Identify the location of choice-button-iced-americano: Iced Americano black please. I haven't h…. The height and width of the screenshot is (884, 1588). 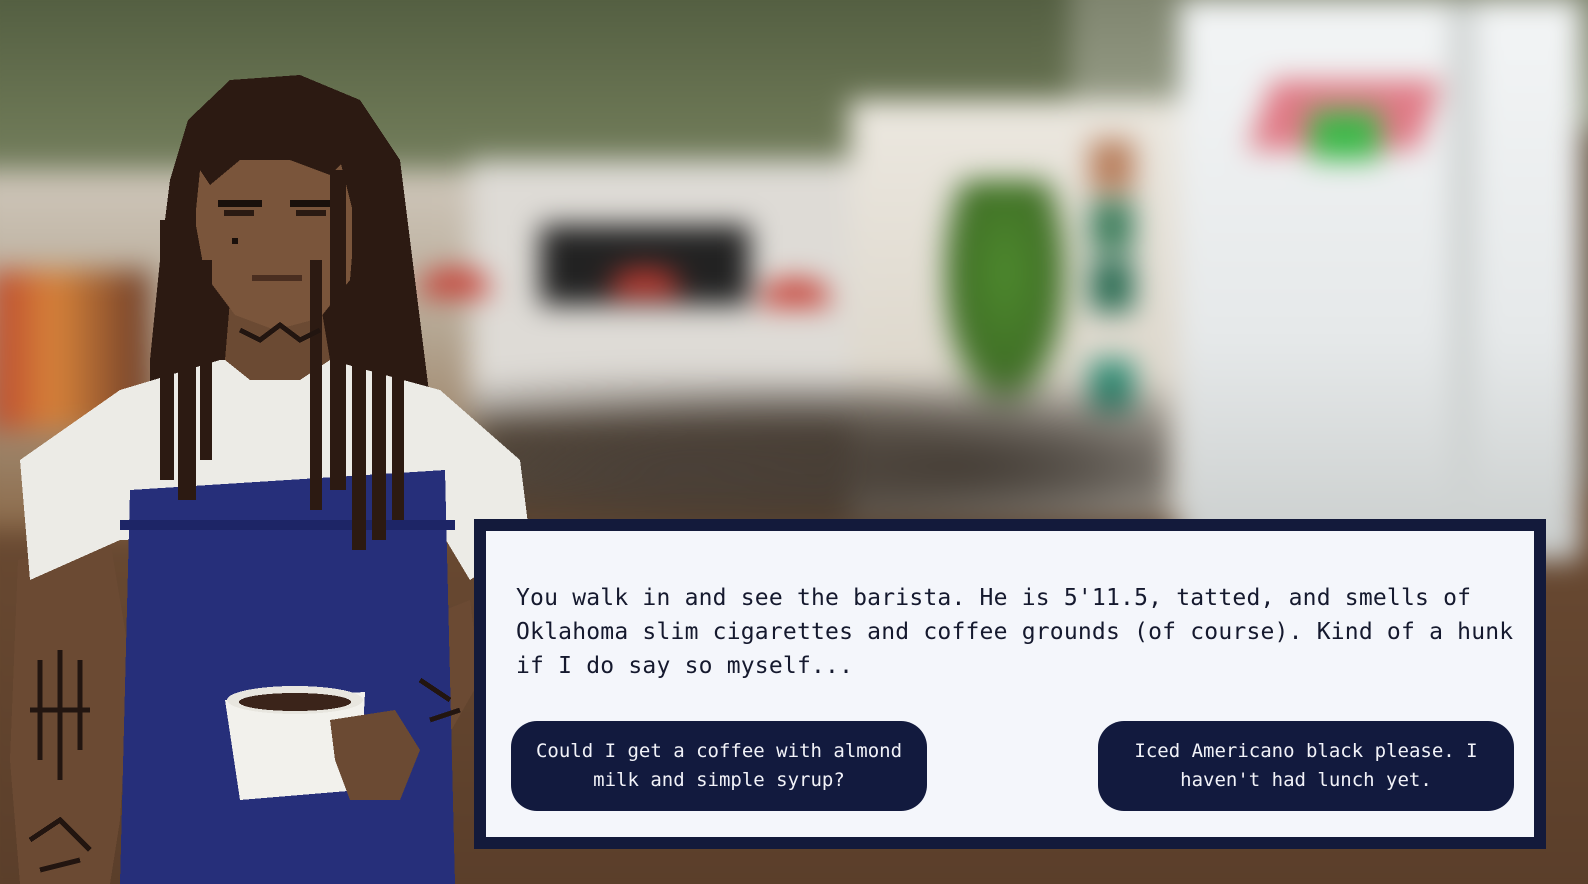
(1306, 766).